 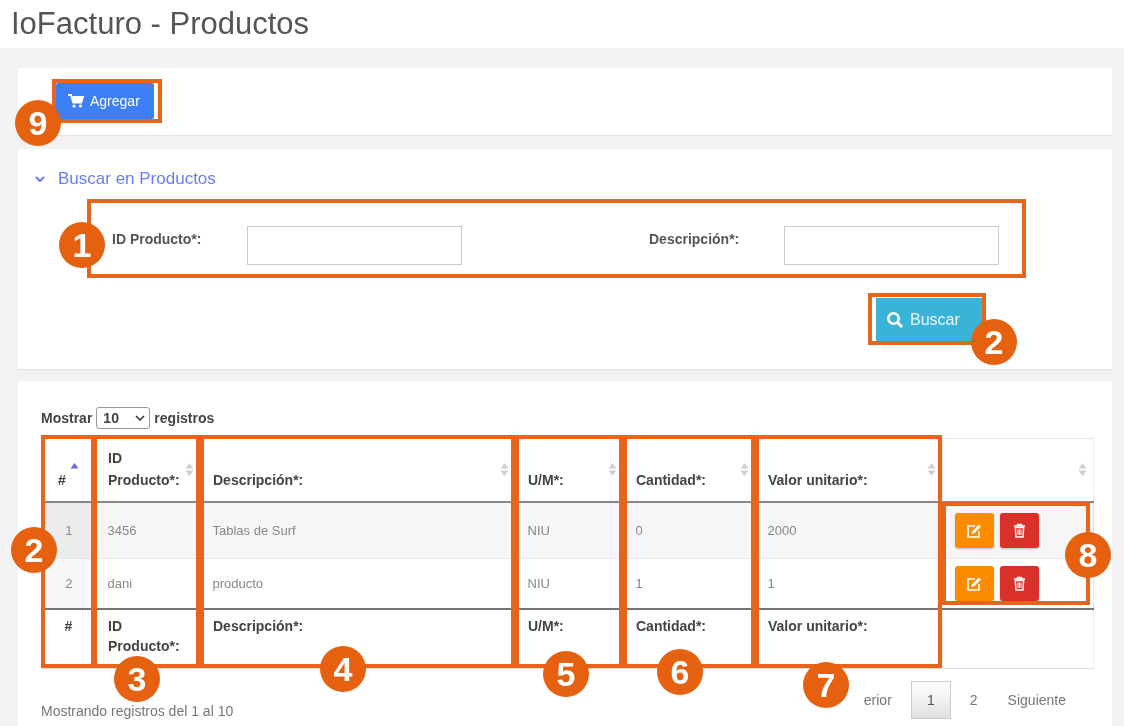 I want to click on column-footer: Descripción*:, so click(x=258, y=626).